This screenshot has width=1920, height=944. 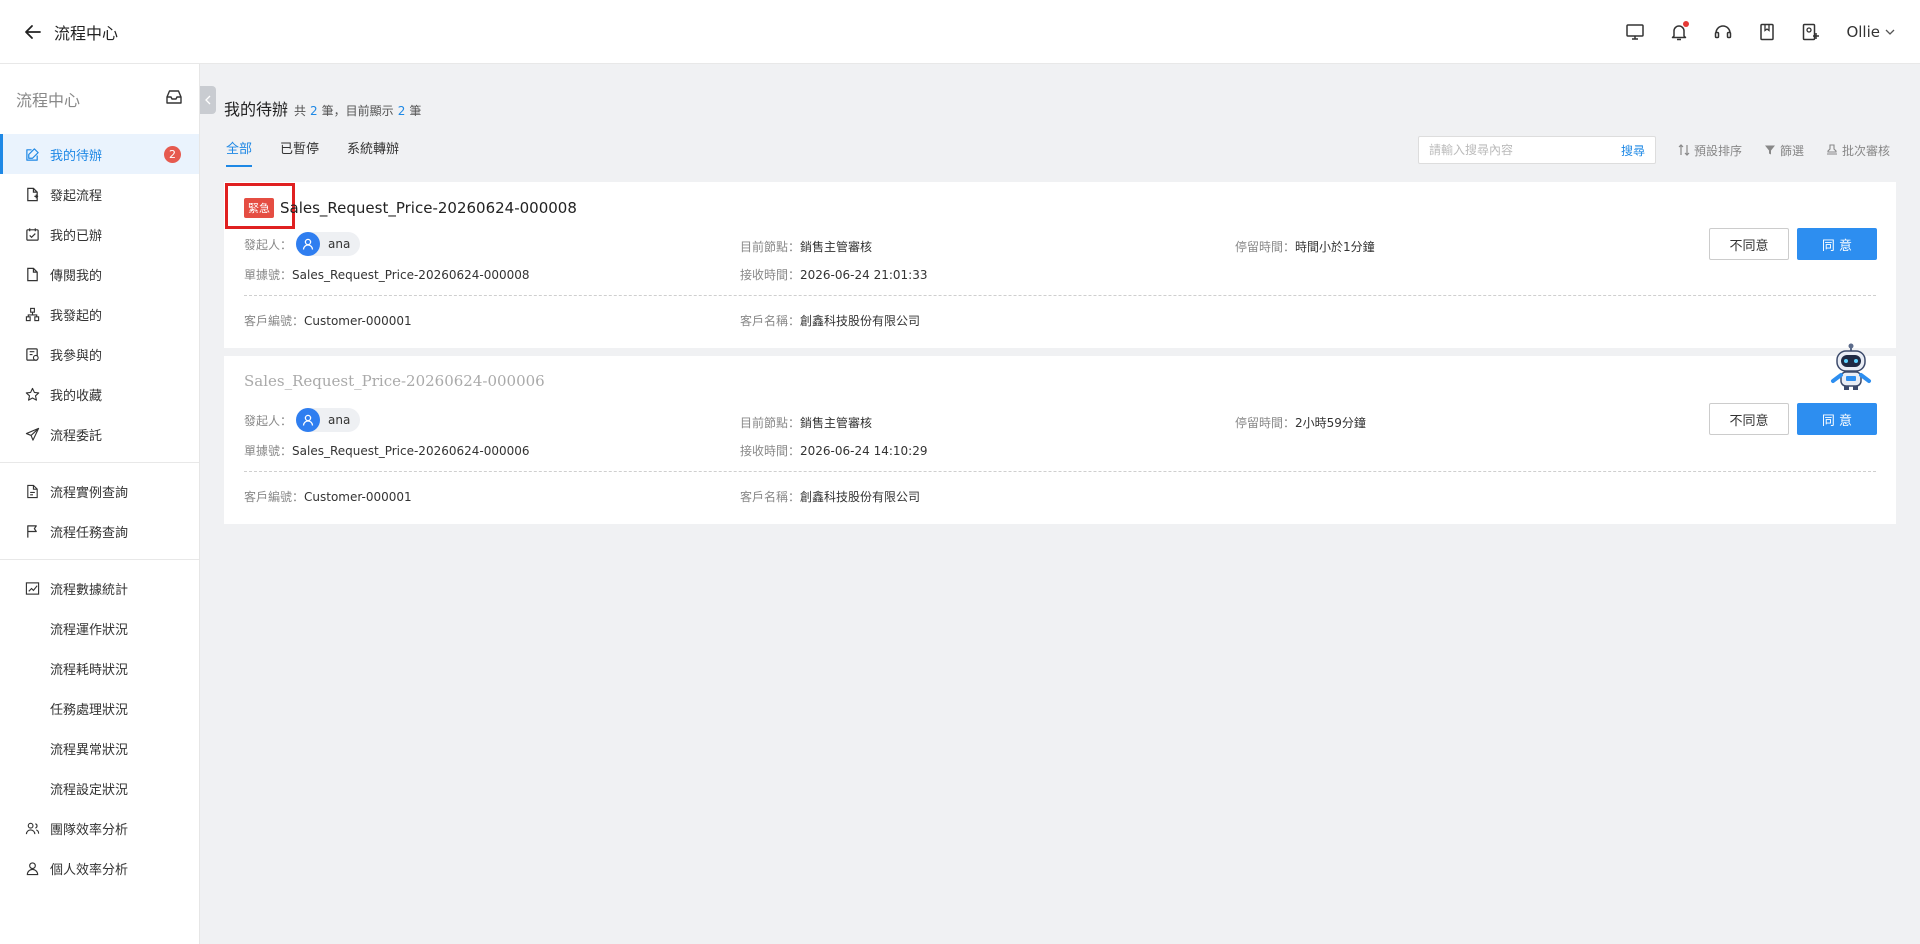 What do you see at coordinates (89, 670) in the screenshot?
I see `sidebar-item-label: 流程耗時狀況` at bounding box center [89, 670].